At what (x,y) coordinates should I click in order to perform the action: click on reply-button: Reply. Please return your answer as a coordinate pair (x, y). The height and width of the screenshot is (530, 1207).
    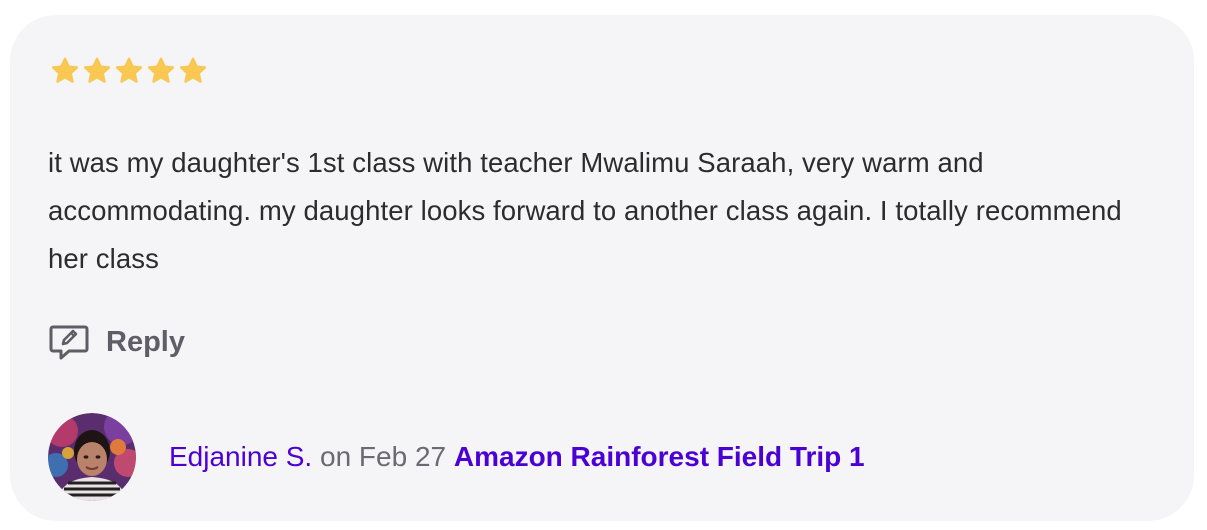
    Looking at the image, I should click on (116, 342).